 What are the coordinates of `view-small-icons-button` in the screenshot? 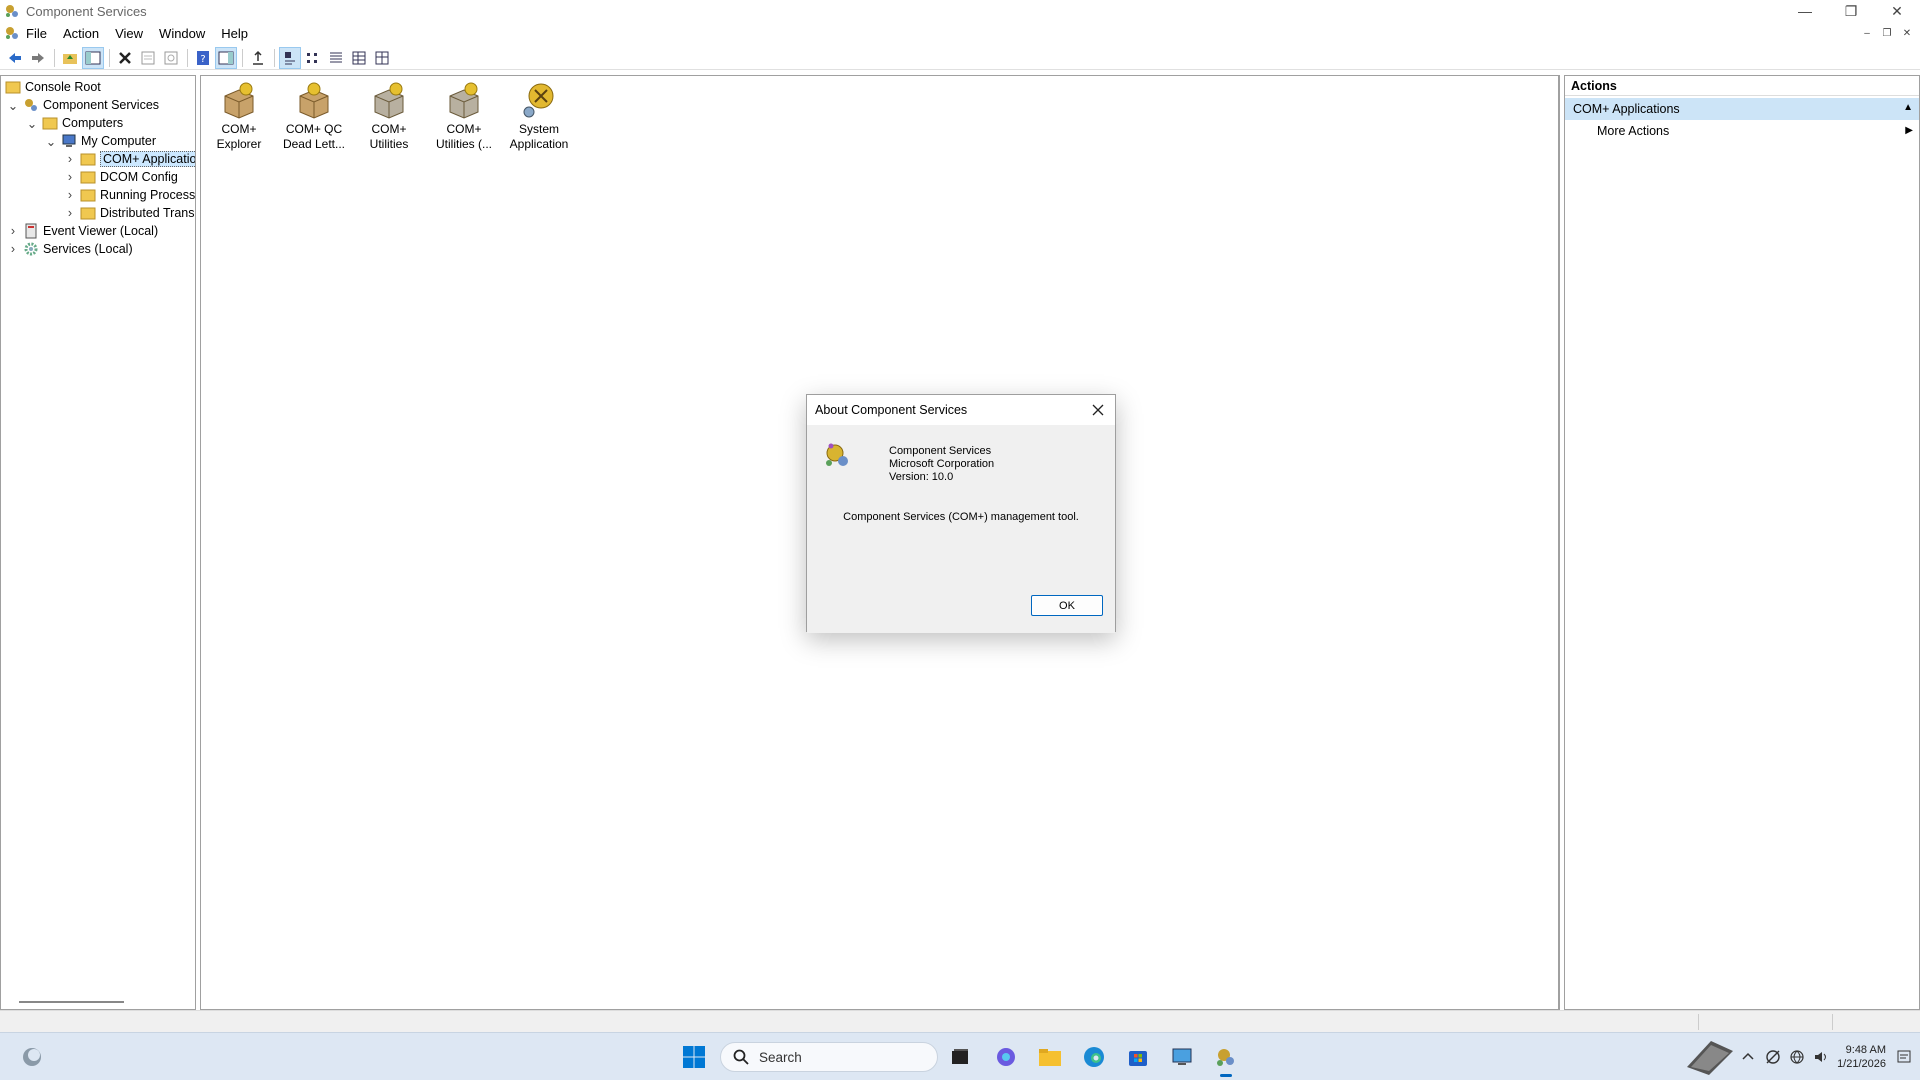 It's located at (313, 58).